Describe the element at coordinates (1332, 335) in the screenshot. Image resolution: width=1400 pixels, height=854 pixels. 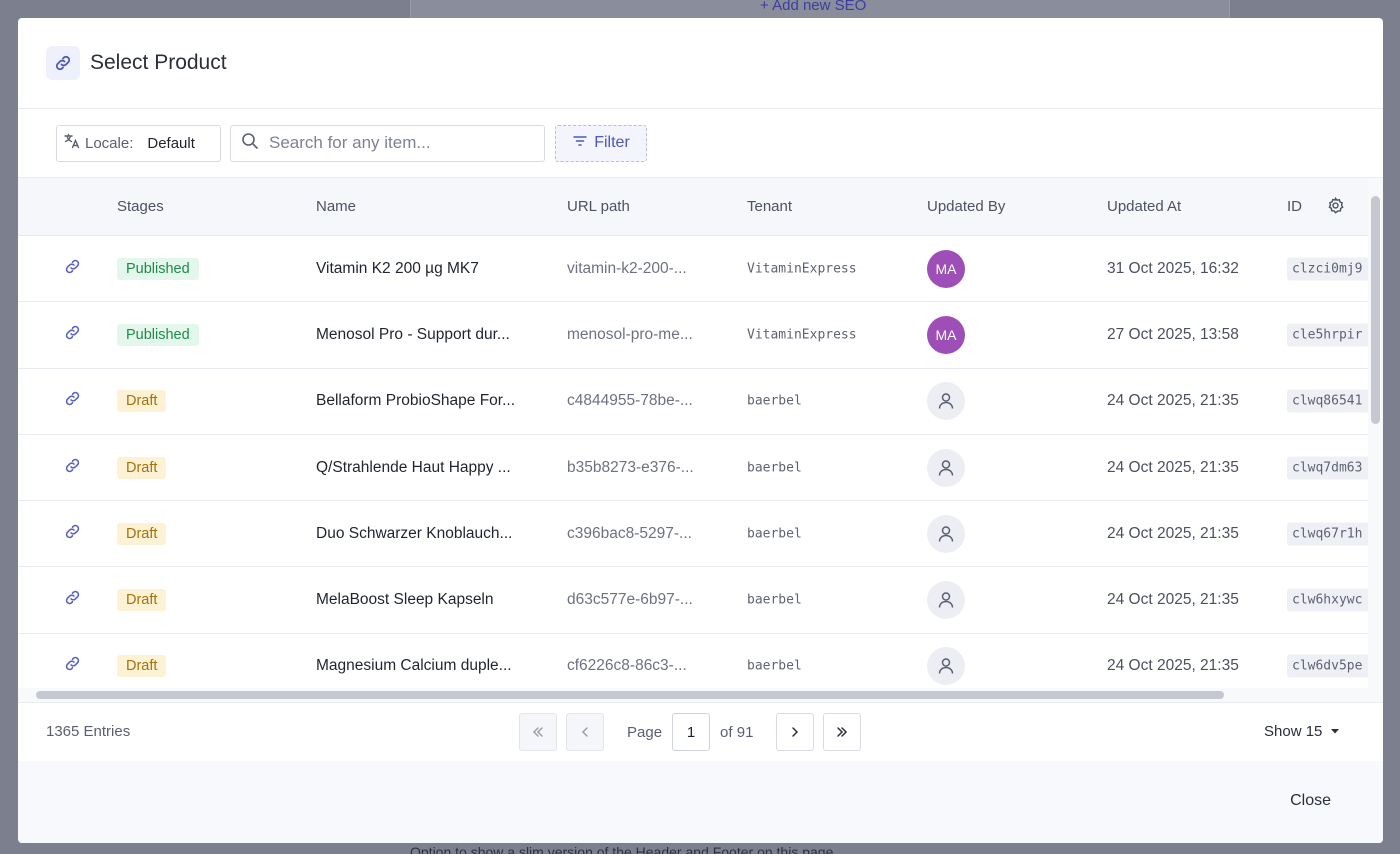
I see `record-id: cle5hrpir` at that location.